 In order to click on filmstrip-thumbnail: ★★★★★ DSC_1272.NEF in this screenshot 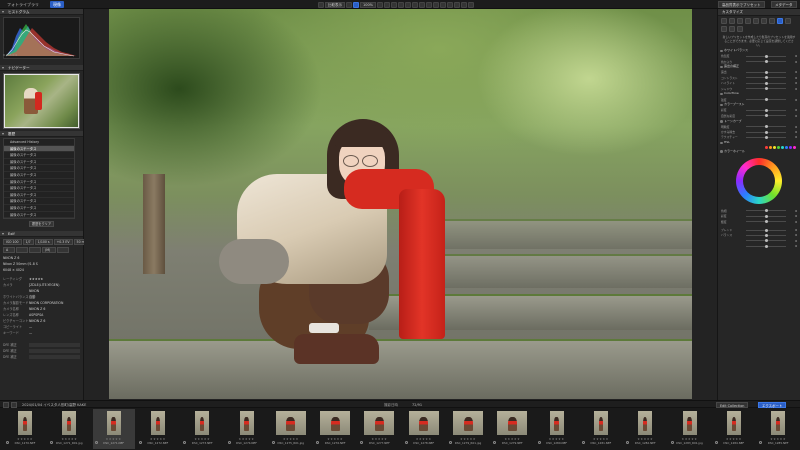, I will do `click(158, 429)`.